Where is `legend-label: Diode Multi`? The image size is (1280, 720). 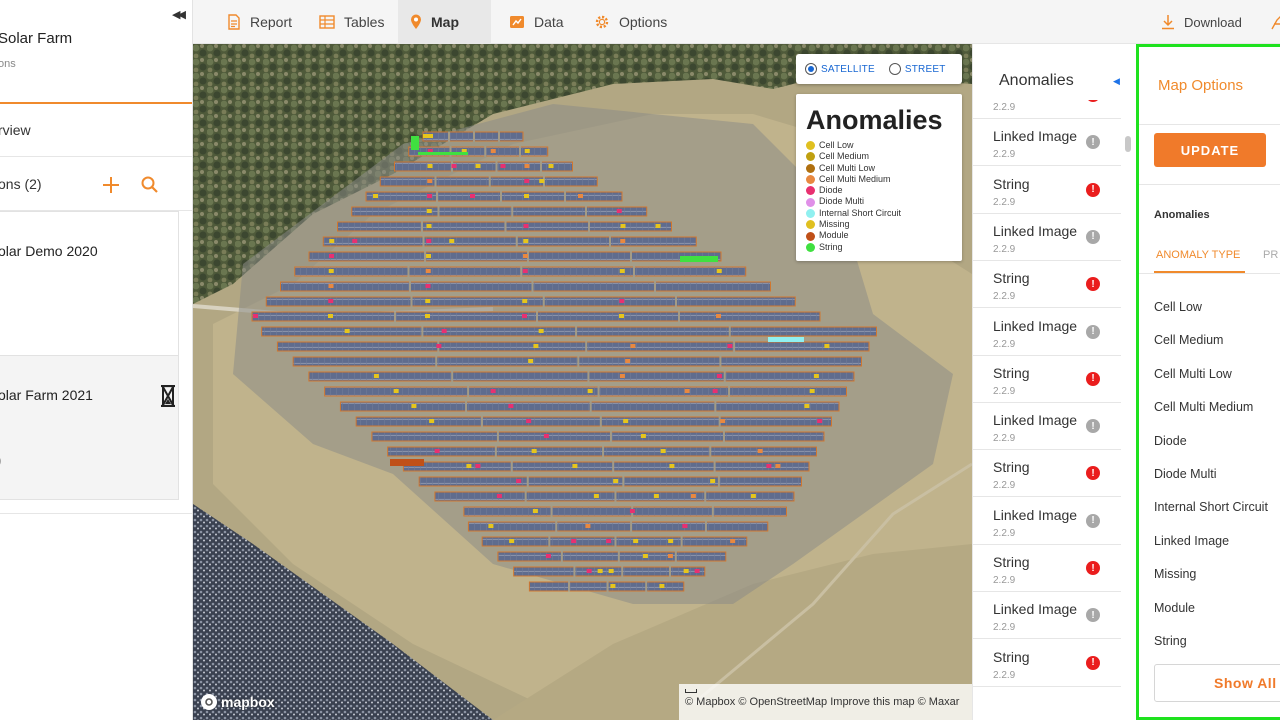
legend-label: Diode Multi is located at coordinates (842, 201).